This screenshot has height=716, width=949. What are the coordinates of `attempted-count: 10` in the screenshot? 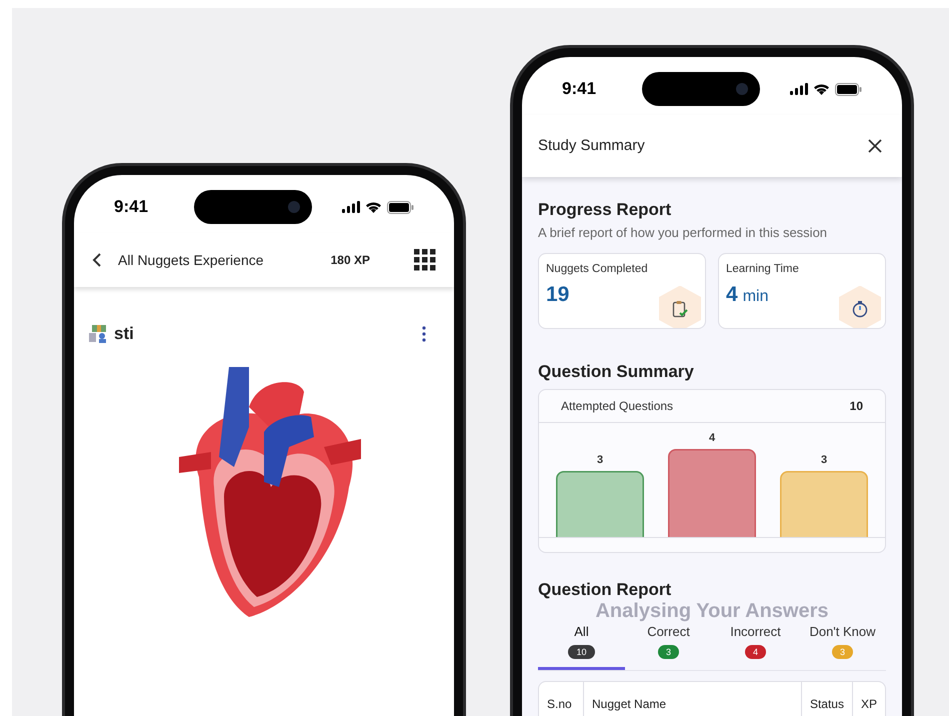 It's located at (856, 406).